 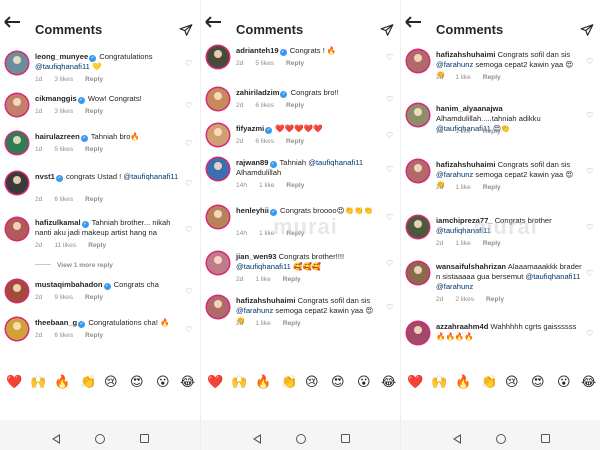 What do you see at coordinates (187, 382) in the screenshot?
I see `emoji-reaction: 😂` at bounding box center [187, 382].